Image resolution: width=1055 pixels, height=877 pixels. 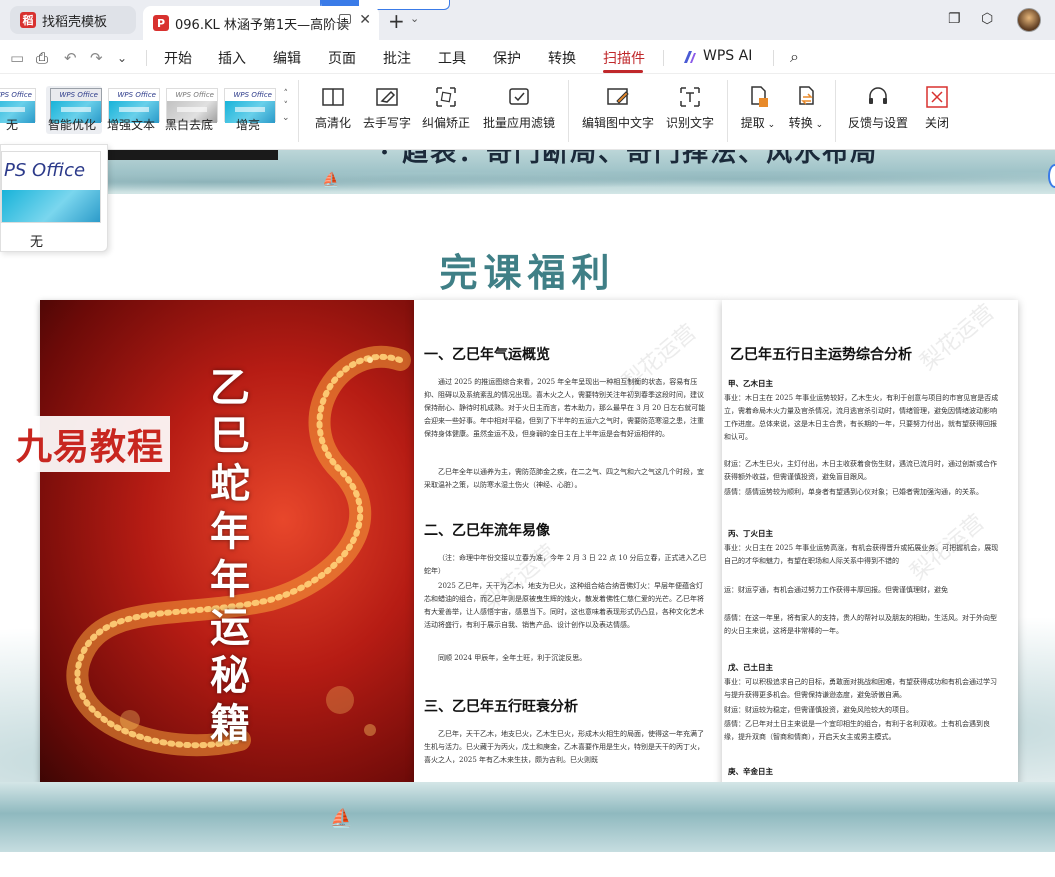 What do you see at coordinates (818, 710) in the screenshot?
I see `paragraph: 财运：财运较为稳定，但需谨慎投资，避免风险较大的项目。` at bounding box center [818, 710].